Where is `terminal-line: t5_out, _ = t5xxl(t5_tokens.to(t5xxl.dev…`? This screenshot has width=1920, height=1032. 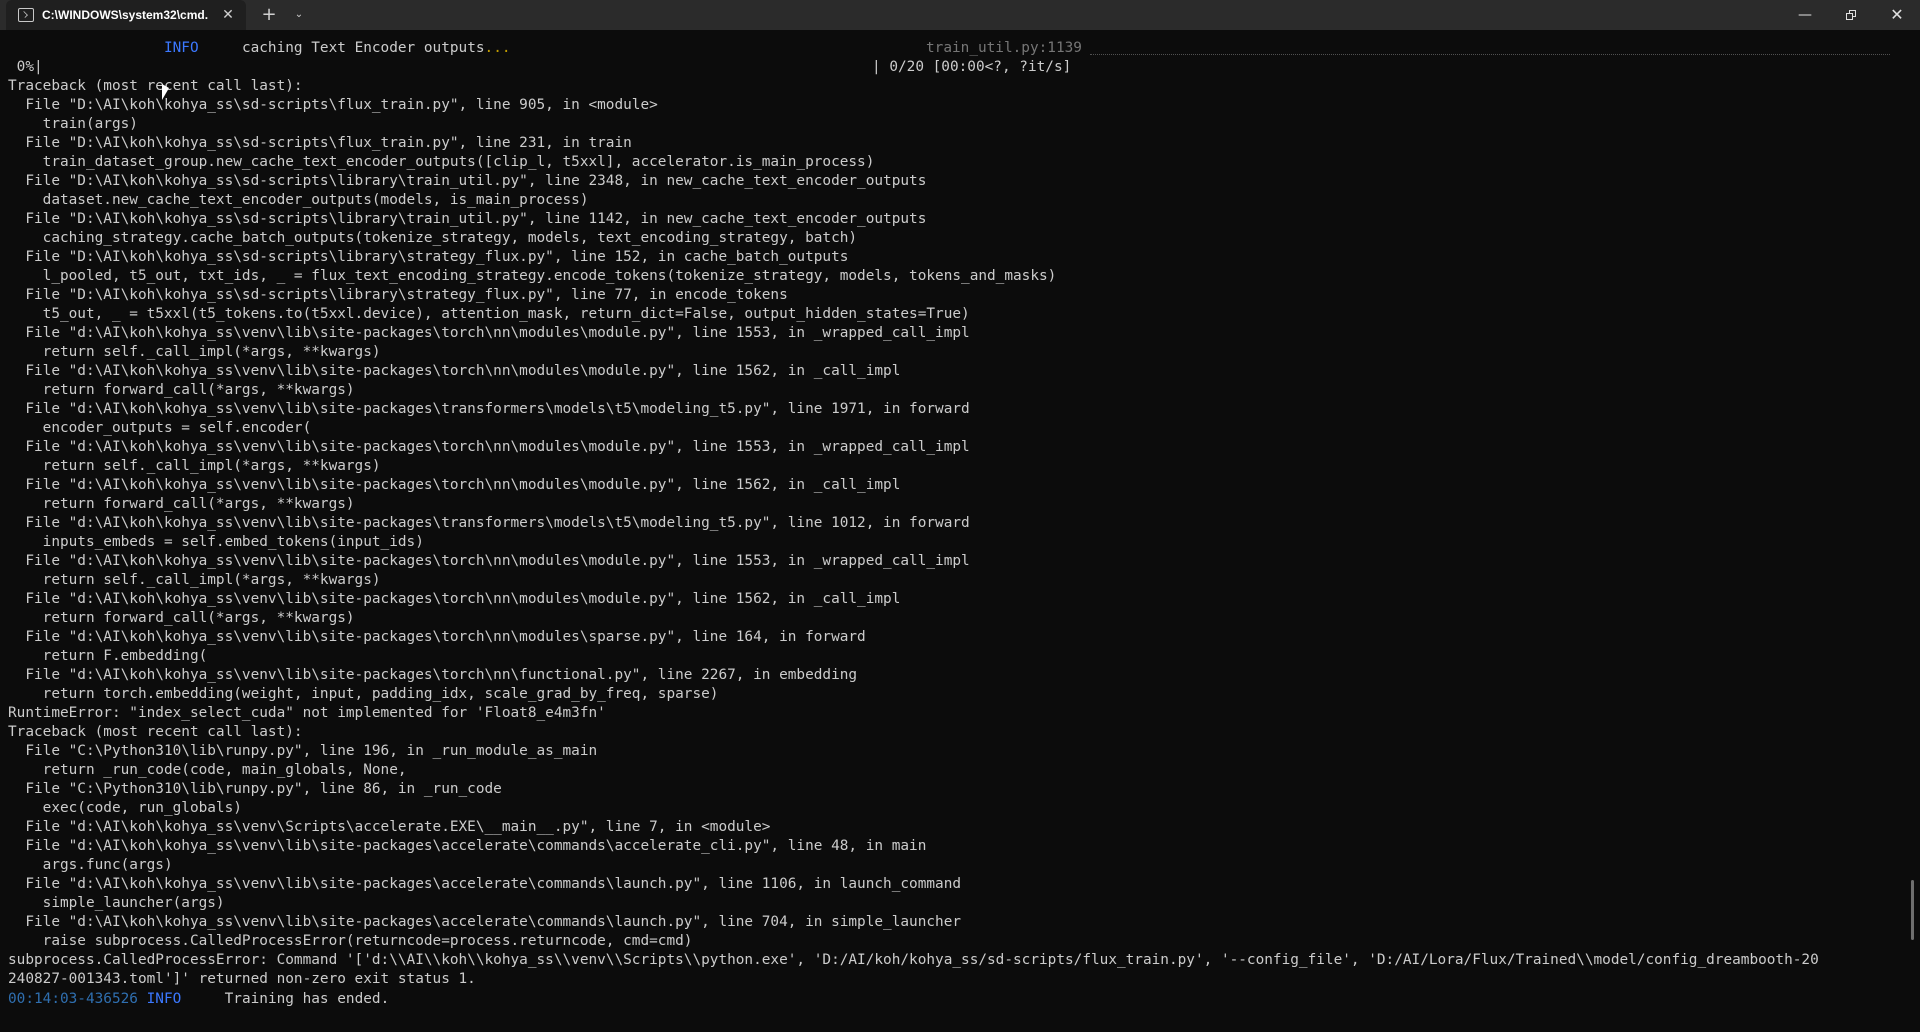
terminal-line: t5_out, _ = t5xxl(t5_tokens.to(t5xxl.dev… is located at coordinates (489, 314).